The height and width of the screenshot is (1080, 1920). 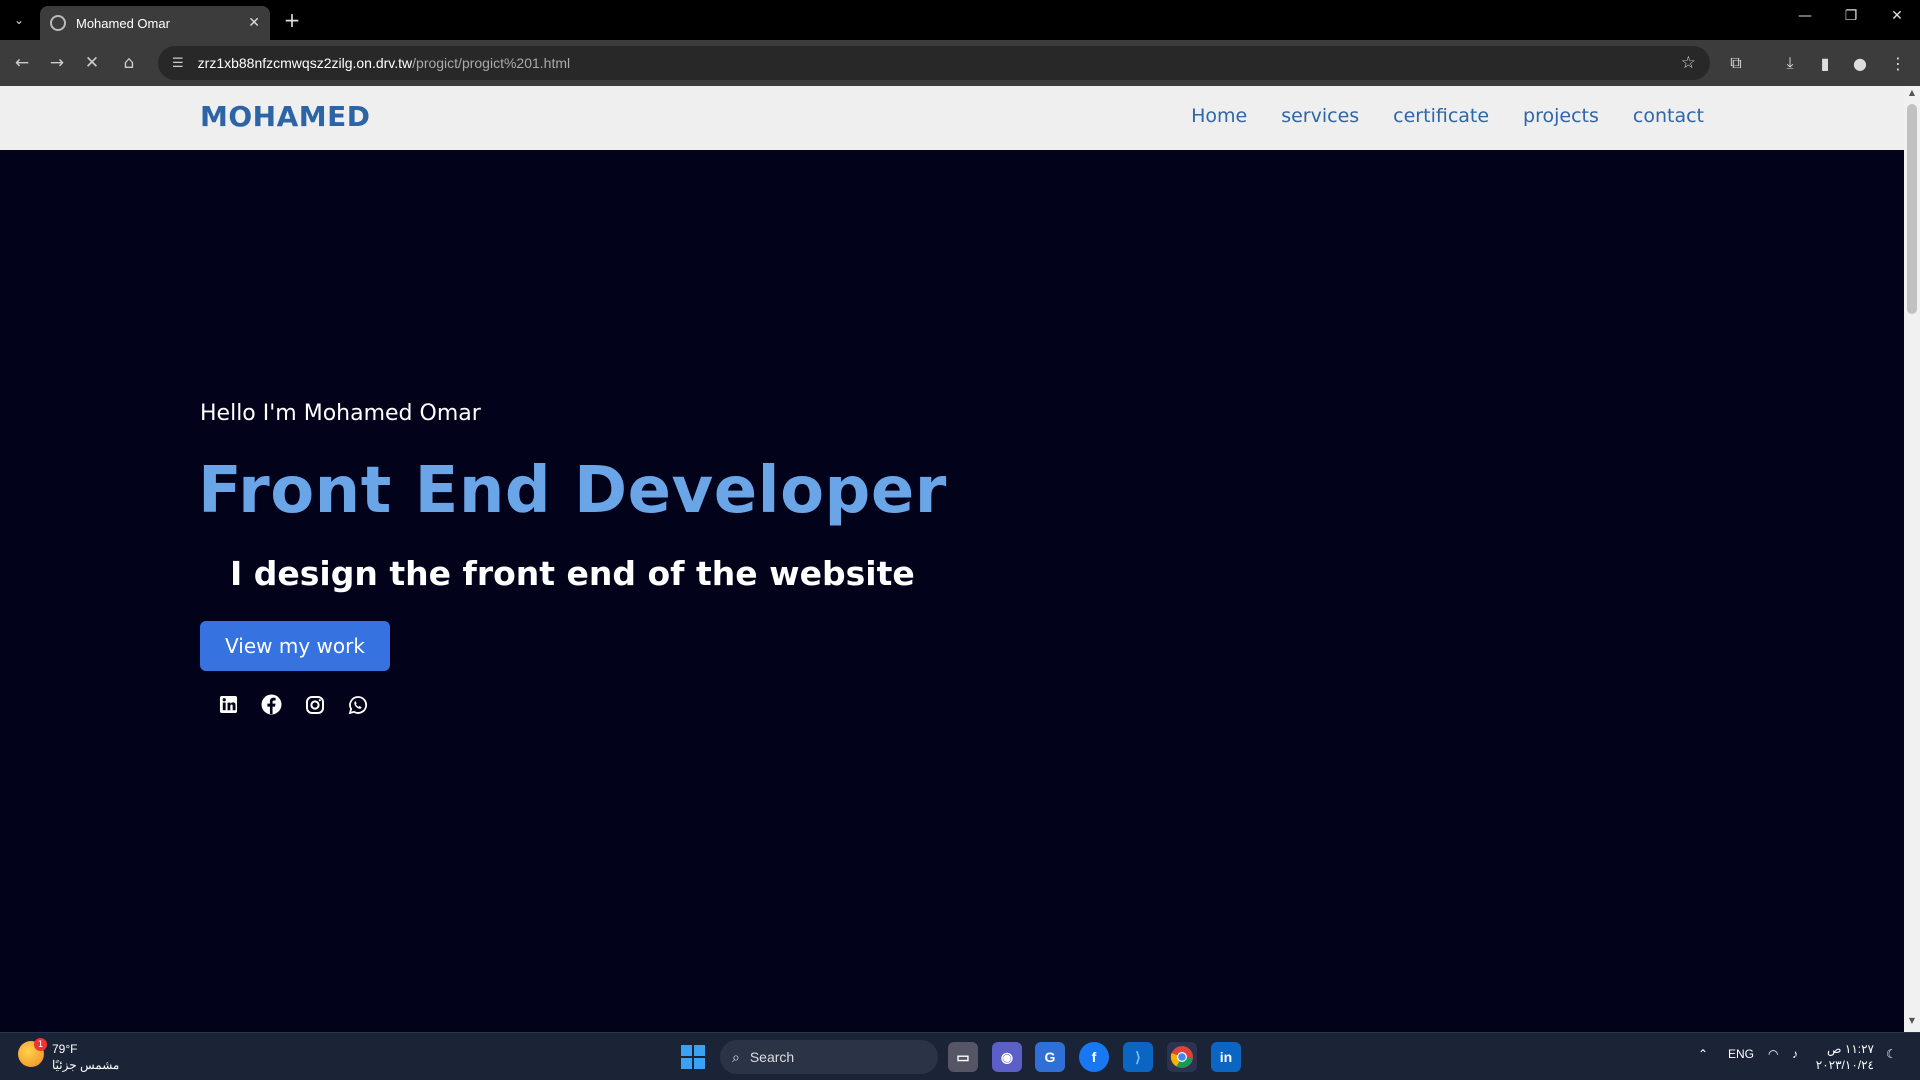 I want to click on nav-contact: contact, so click(x=1668, y=116).